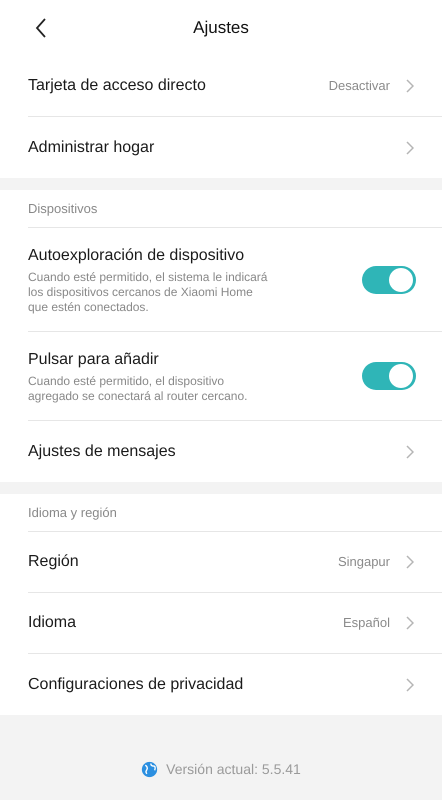 This screenshot has height=800, width=442. Describe the element at coordinates (148, 292) in the screenshot. I see `setting-description: Cuando esté permitido, el sistema le indicará los dispositivos cercanos de Xiaomi Home que estén conectados.` at that location.